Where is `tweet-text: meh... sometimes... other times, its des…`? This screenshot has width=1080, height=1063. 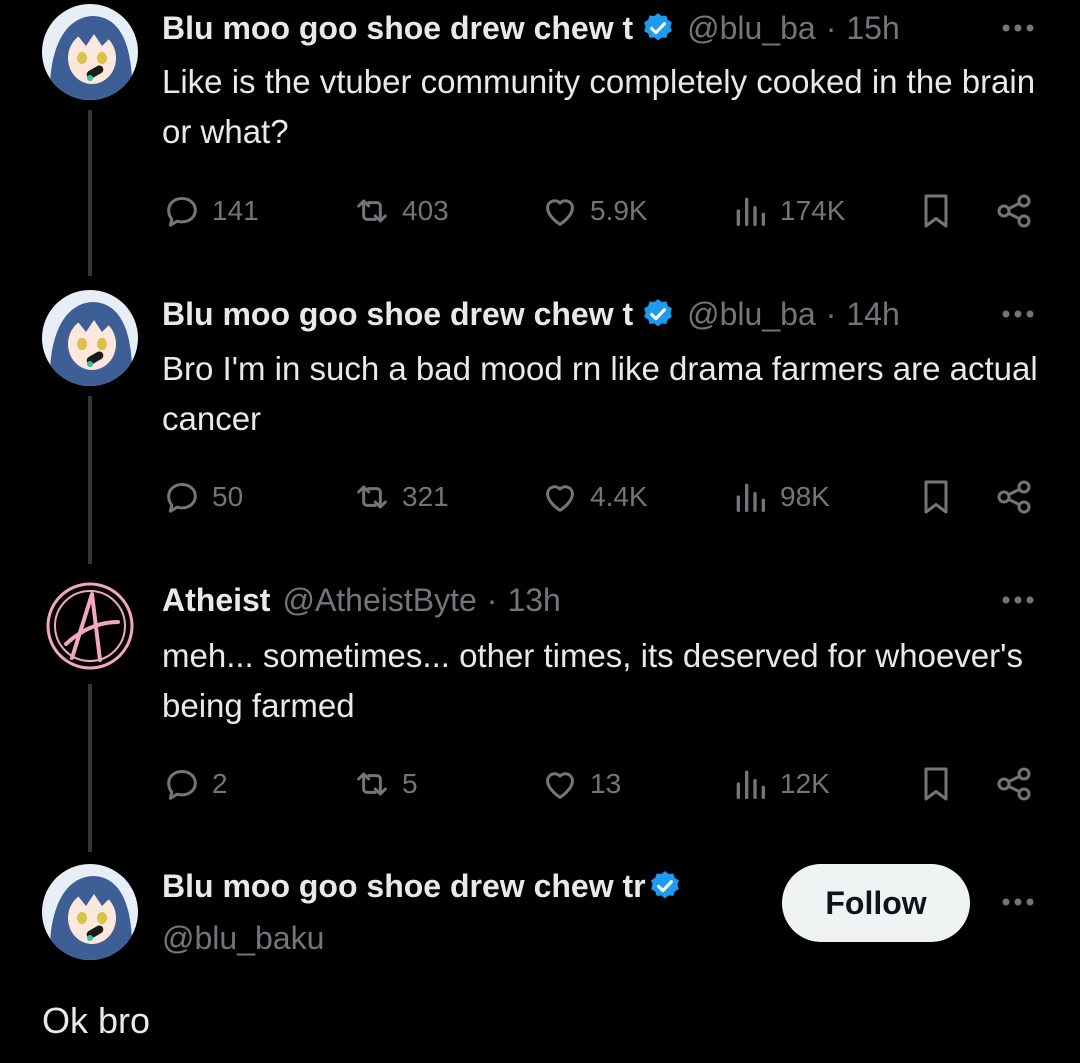 tweet-text: meh... sometimes... other times, its des… is located at coordinates (592, 680).